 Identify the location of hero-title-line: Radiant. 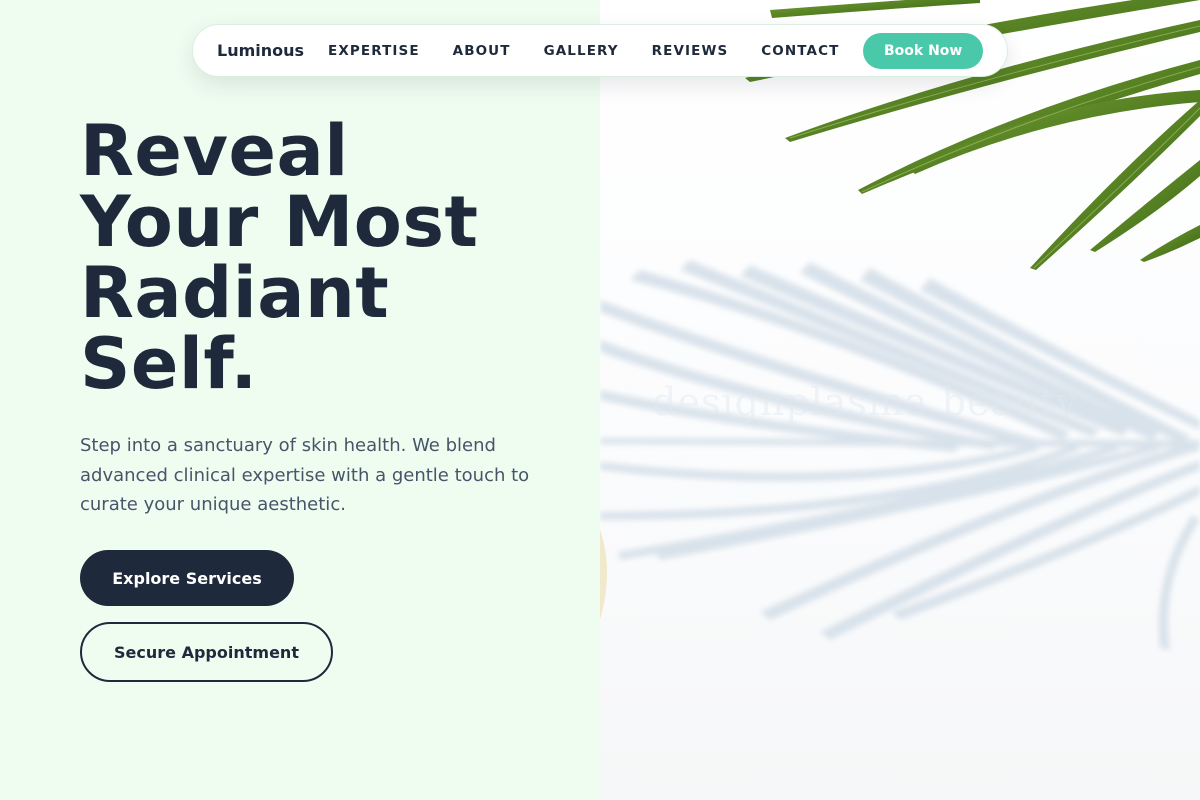
(235, 293).